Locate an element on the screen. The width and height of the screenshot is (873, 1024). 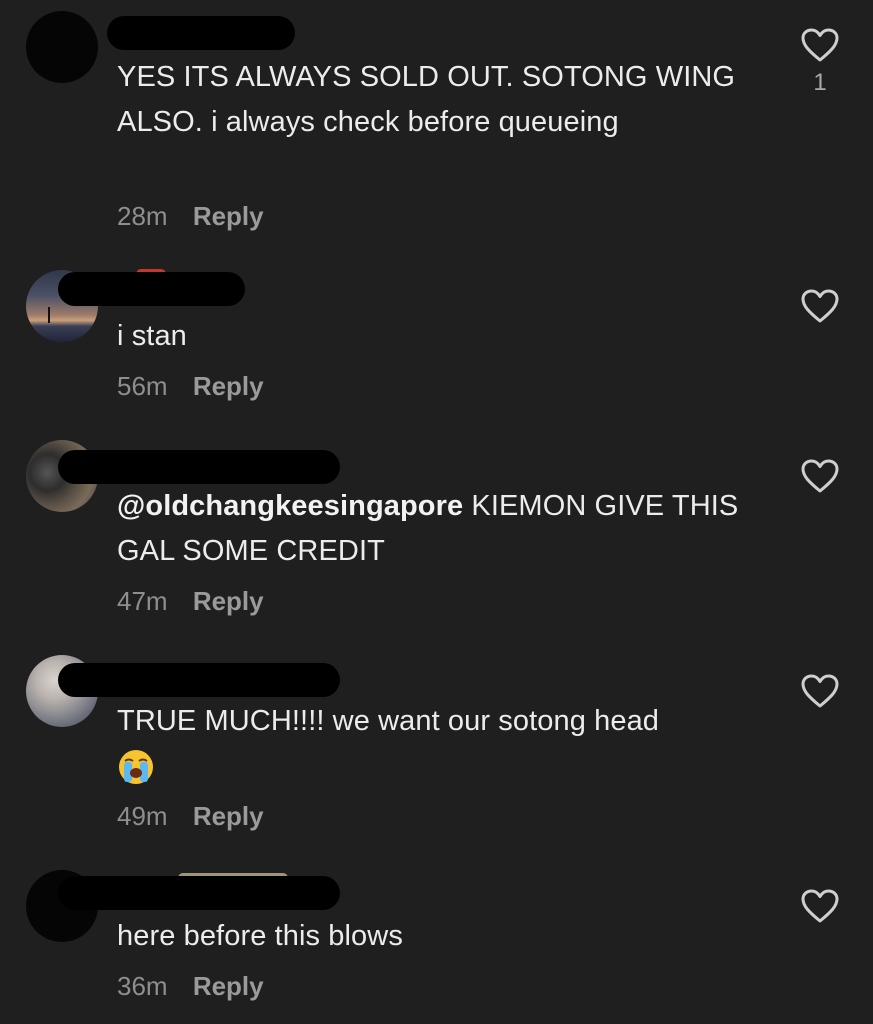
comment-time: 36m is located at coordinates (142, 986).